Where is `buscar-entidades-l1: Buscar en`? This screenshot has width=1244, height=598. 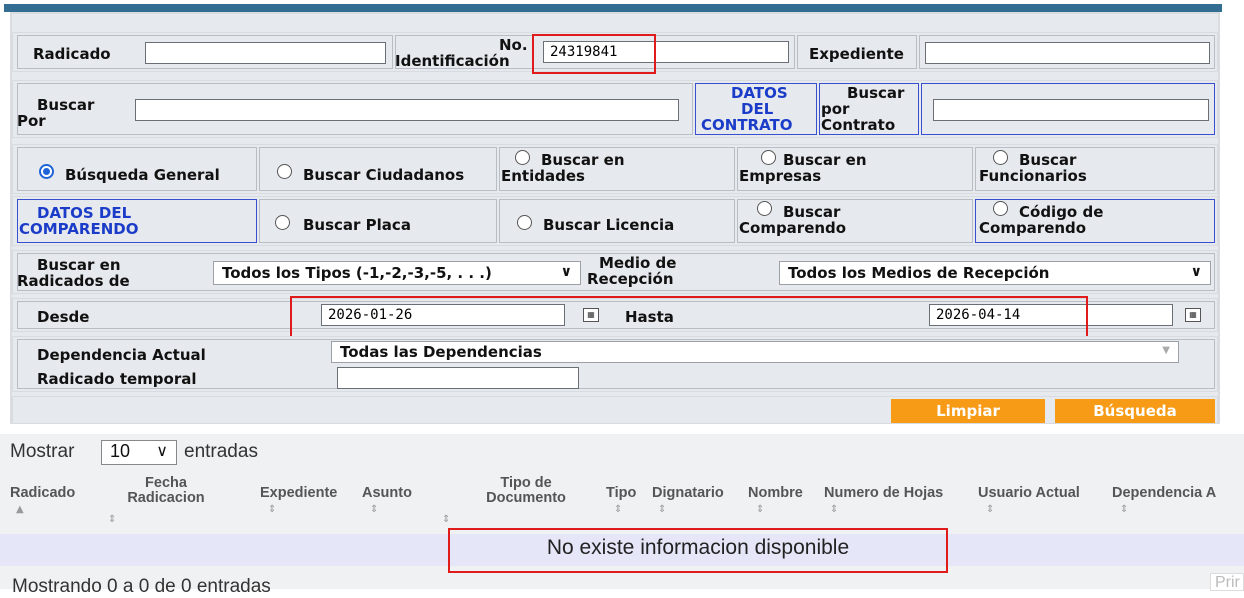 buscar-entidades-l1: Buscar en is located at coordinates (583, 160).